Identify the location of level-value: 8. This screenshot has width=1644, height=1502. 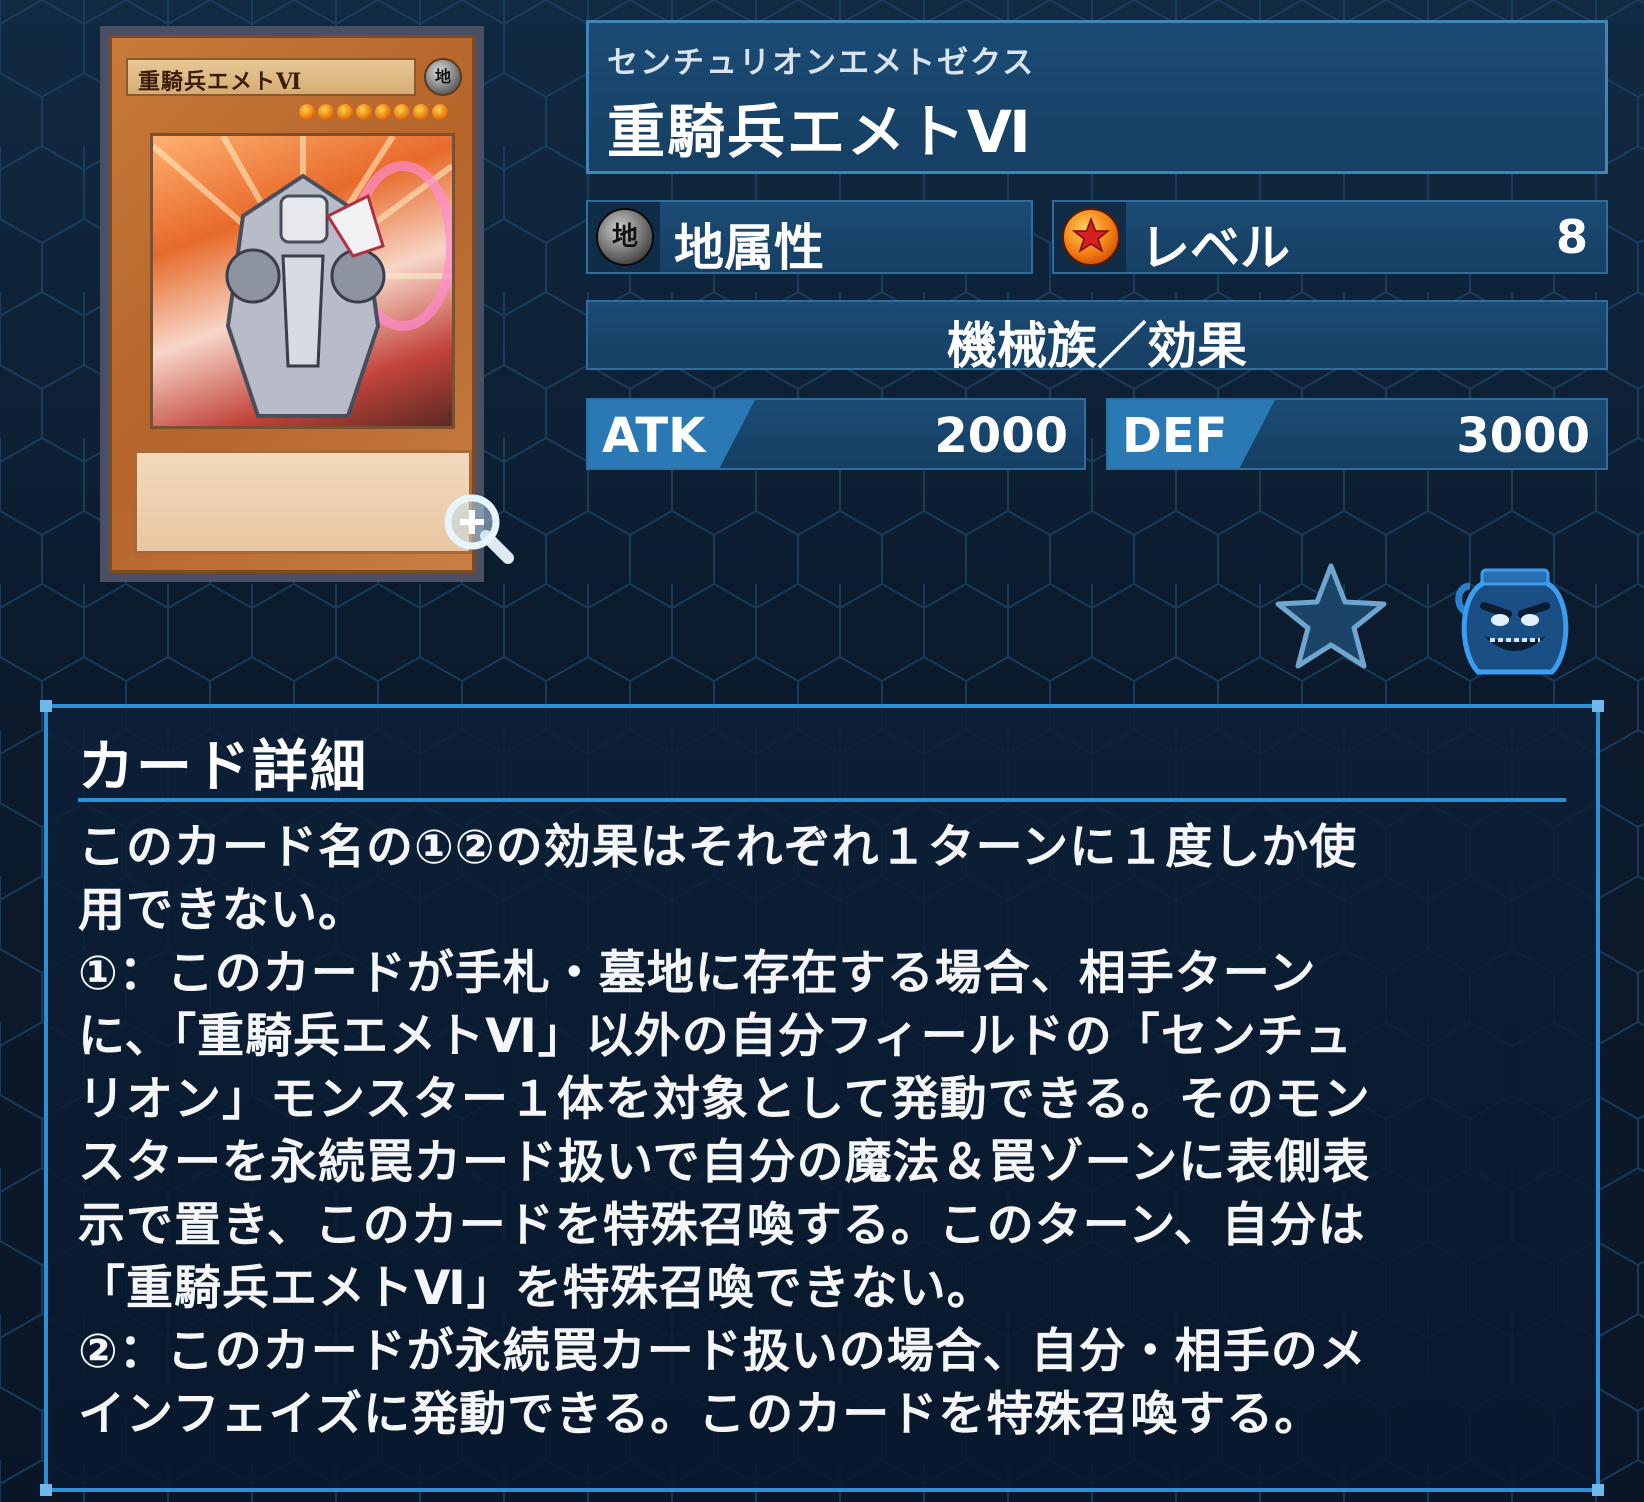
(1571, 237).